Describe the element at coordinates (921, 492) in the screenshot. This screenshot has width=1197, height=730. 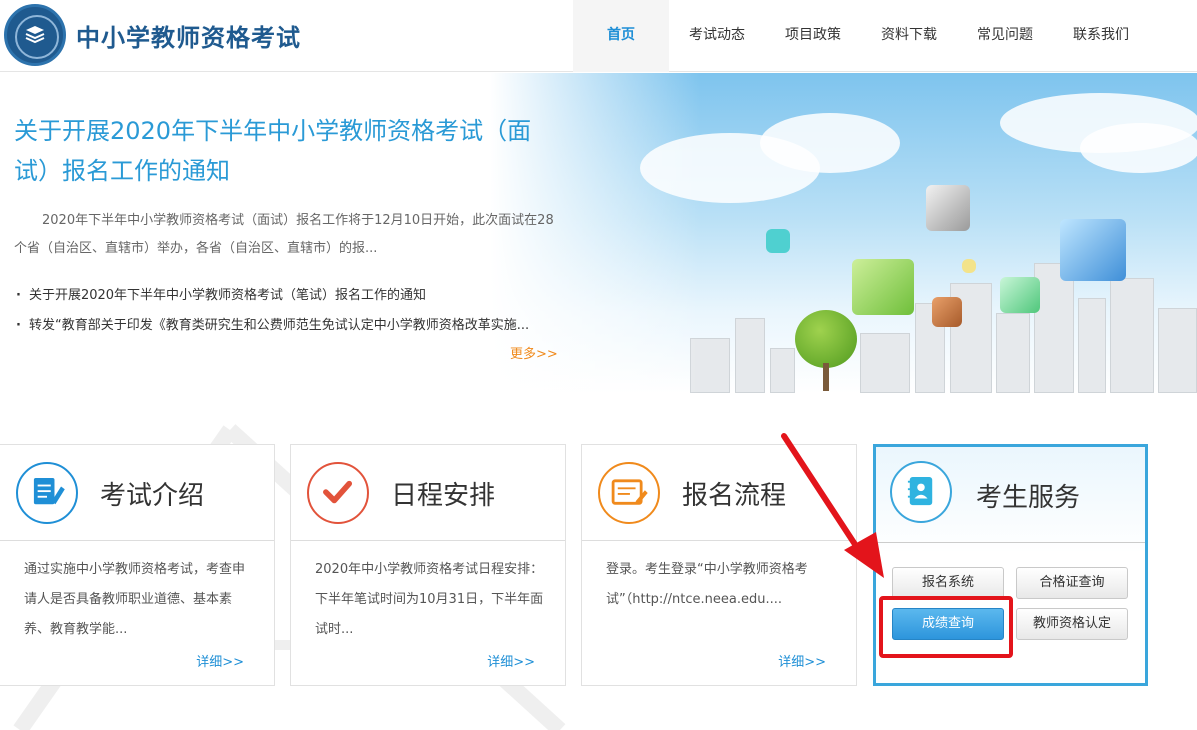
I see `student-book-icon` at that location.